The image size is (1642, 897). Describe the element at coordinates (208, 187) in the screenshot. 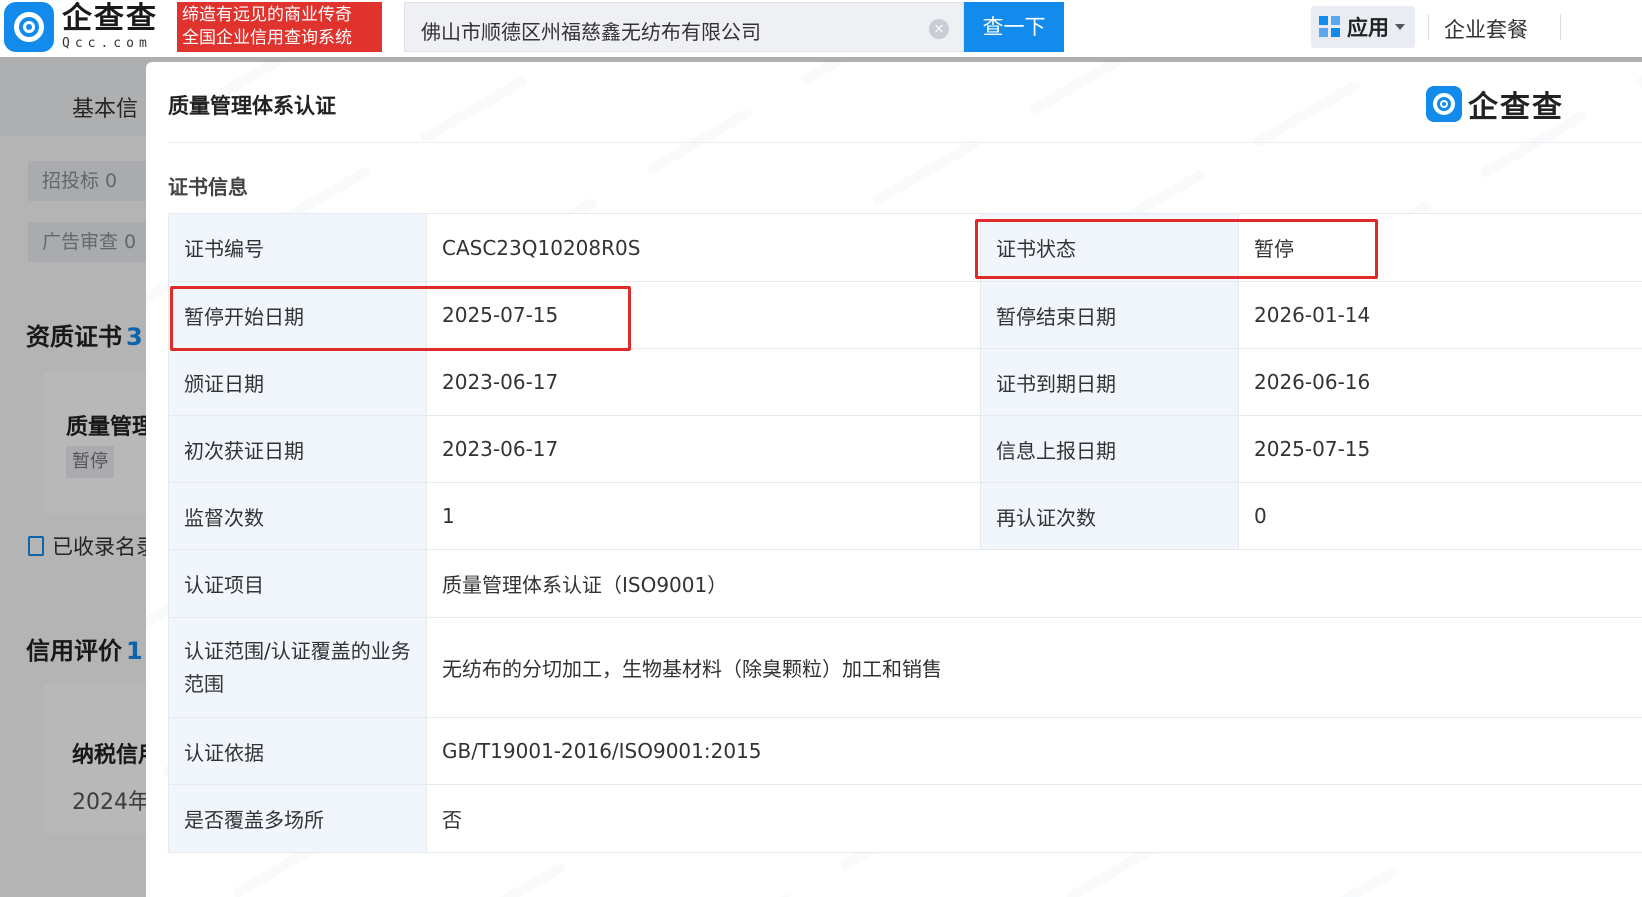

I see `section-title-certificate-info: 证书信息` at that location.